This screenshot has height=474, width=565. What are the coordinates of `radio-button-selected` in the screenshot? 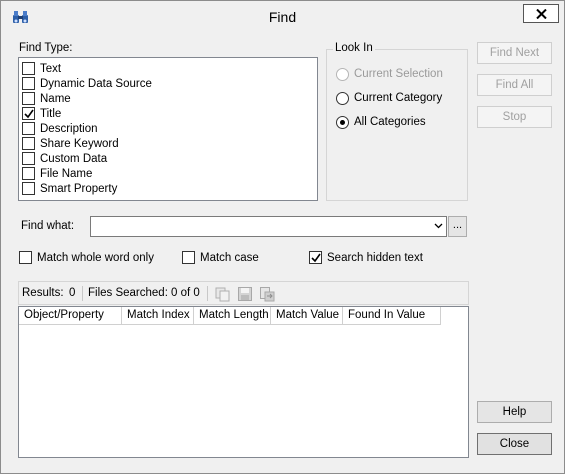 It's located at (342, 122).